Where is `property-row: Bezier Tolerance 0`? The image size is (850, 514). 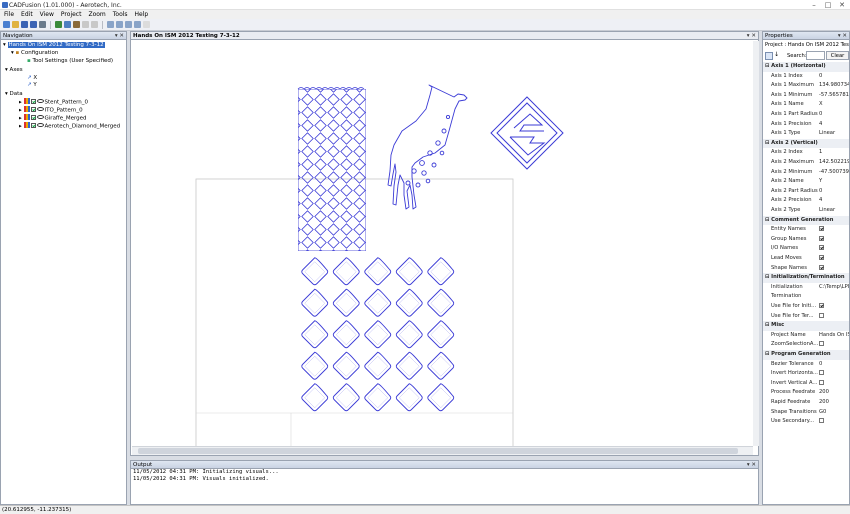 property-row: Bezier Tolerance 0 is located at coordinates (806, 365).